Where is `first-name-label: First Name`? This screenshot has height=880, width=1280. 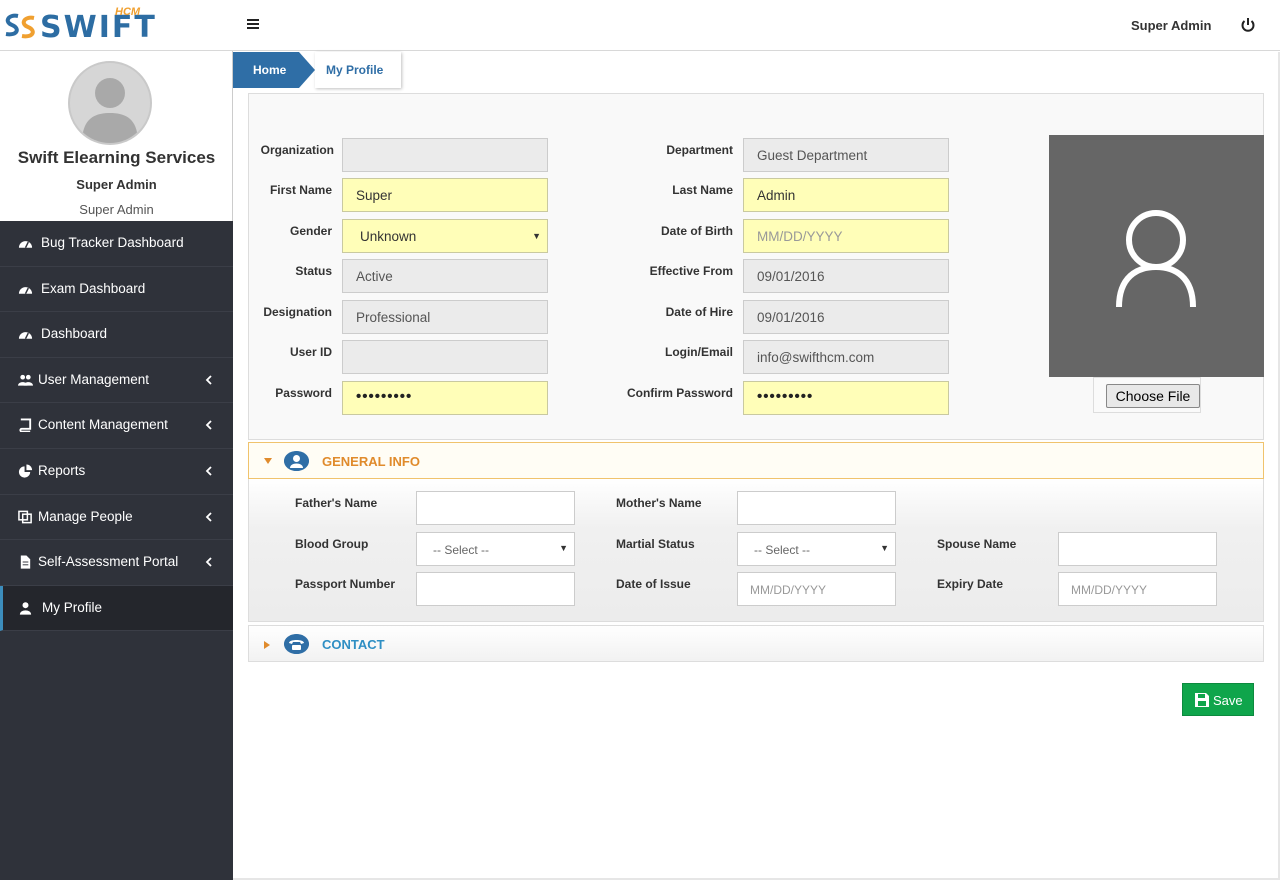
first-name-label: First Name is located at coordinates (300, 190).